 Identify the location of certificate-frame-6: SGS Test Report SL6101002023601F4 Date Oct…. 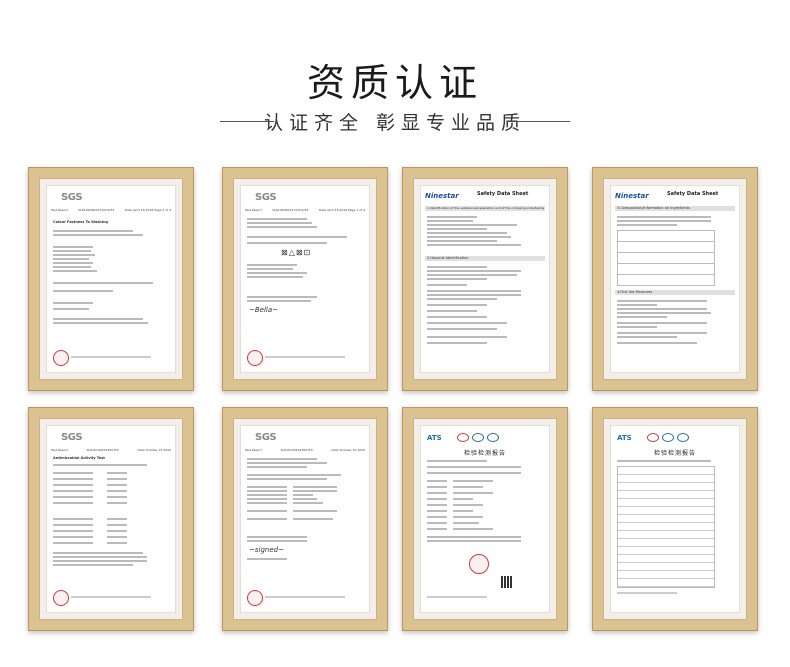
(305, 519).